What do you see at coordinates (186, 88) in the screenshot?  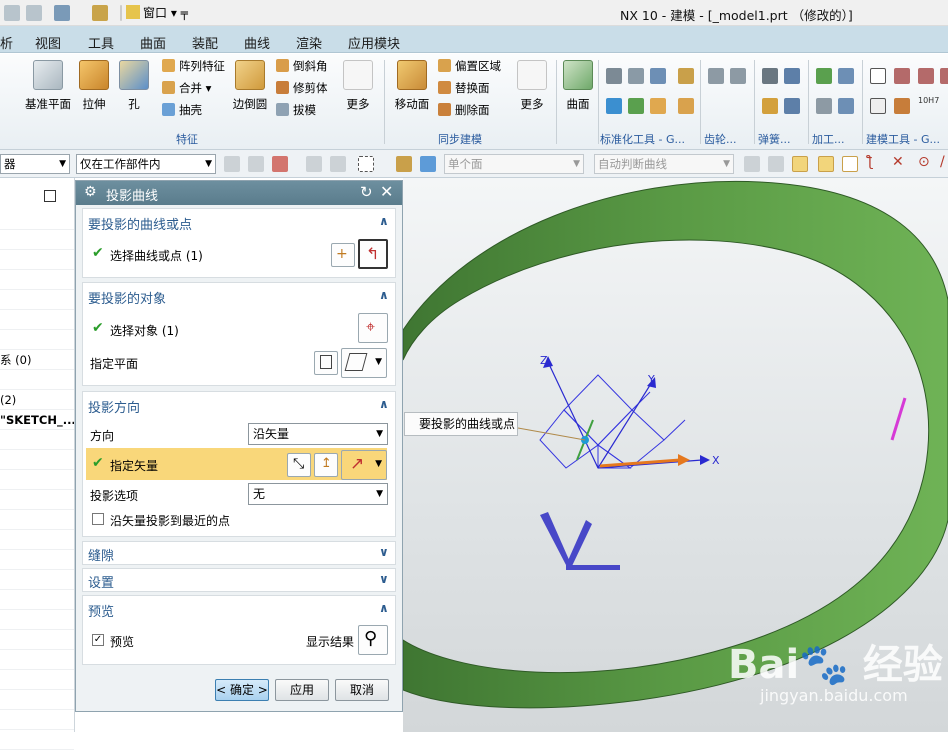 I see `unite-button: 合并 ▾` at bounding box center [186, 88].